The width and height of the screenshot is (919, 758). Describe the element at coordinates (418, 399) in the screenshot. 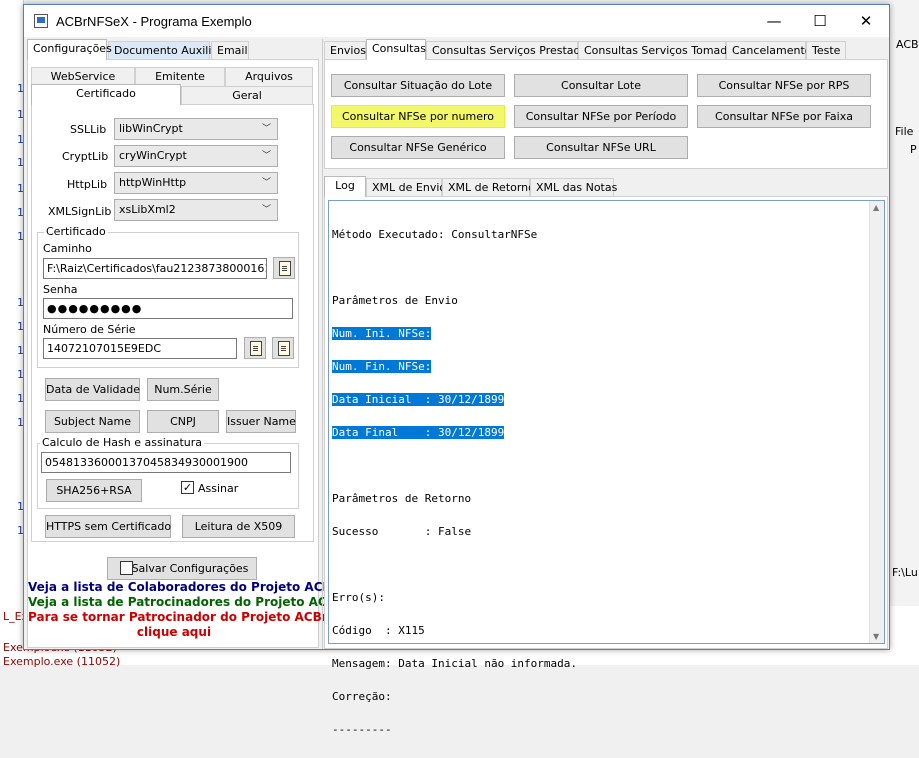

I see `log-line-selected: Data Inicial : 30/12/1899` at that location.